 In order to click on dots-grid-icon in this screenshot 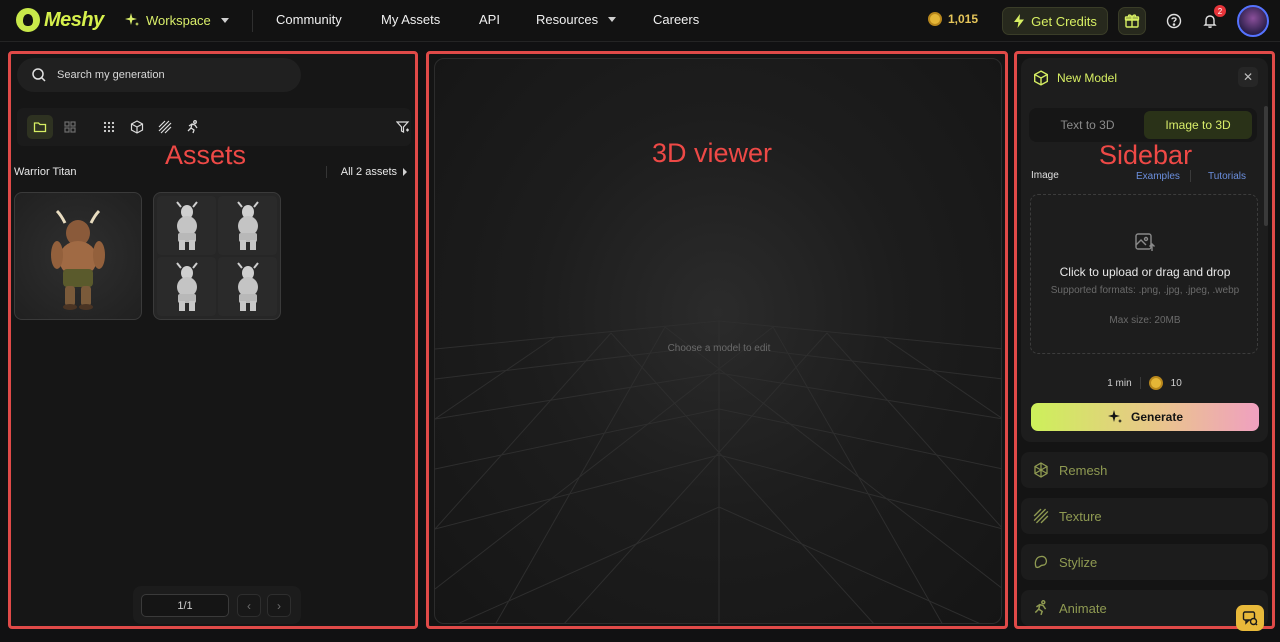, I will do `click(109, 127)`.